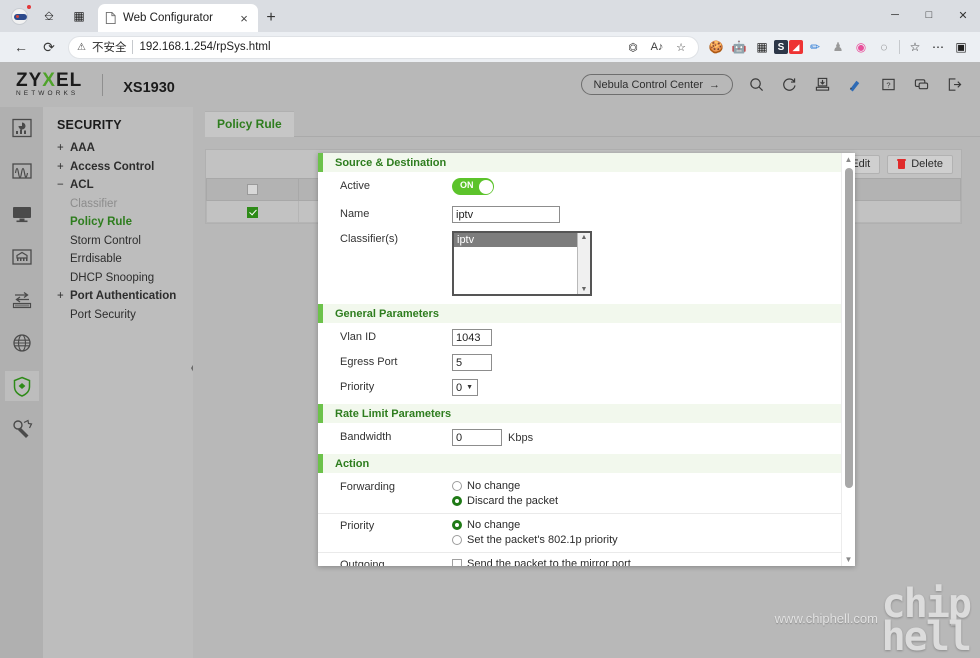 This screenshot has width=980, height=658. I want to click on pen-extension-icon: ✏, so click(815, 47).